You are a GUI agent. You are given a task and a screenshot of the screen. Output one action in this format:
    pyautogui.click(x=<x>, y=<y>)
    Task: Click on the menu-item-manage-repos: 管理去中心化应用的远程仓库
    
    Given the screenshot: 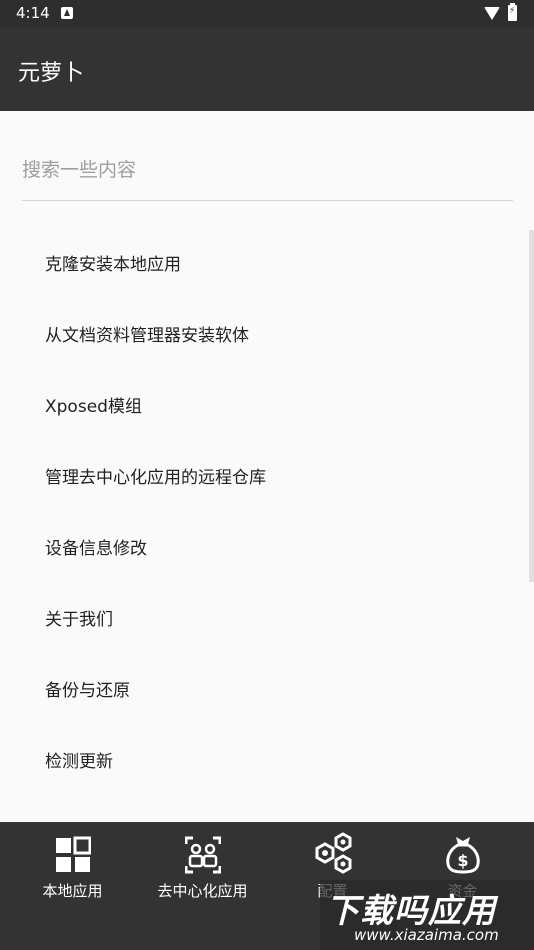 What is the action you would take?
    pyautogui.click(x=267, y=478)
    